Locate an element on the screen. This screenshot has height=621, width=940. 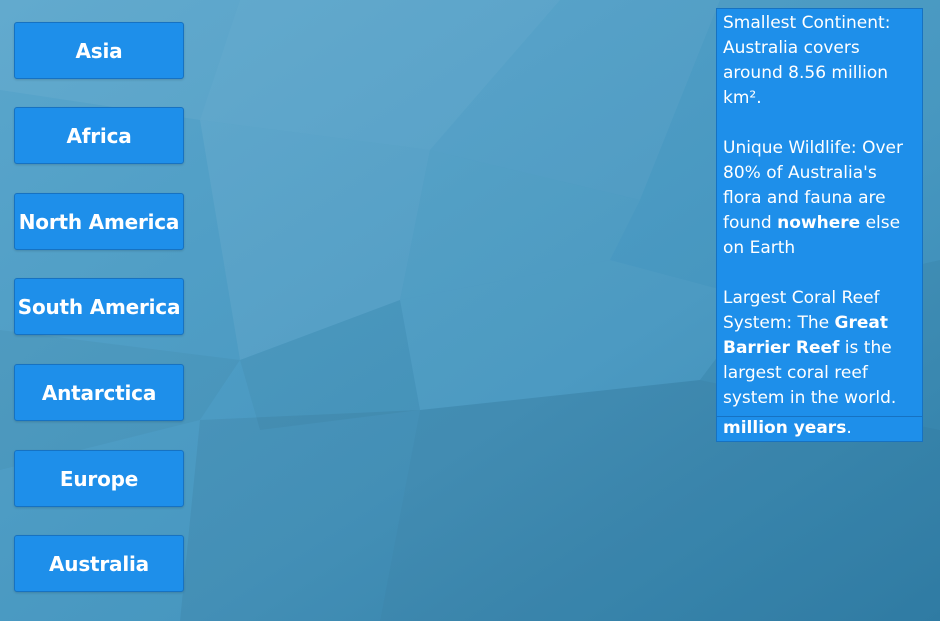
continent-button-africa: Africa is located at coordinates (99, 135).